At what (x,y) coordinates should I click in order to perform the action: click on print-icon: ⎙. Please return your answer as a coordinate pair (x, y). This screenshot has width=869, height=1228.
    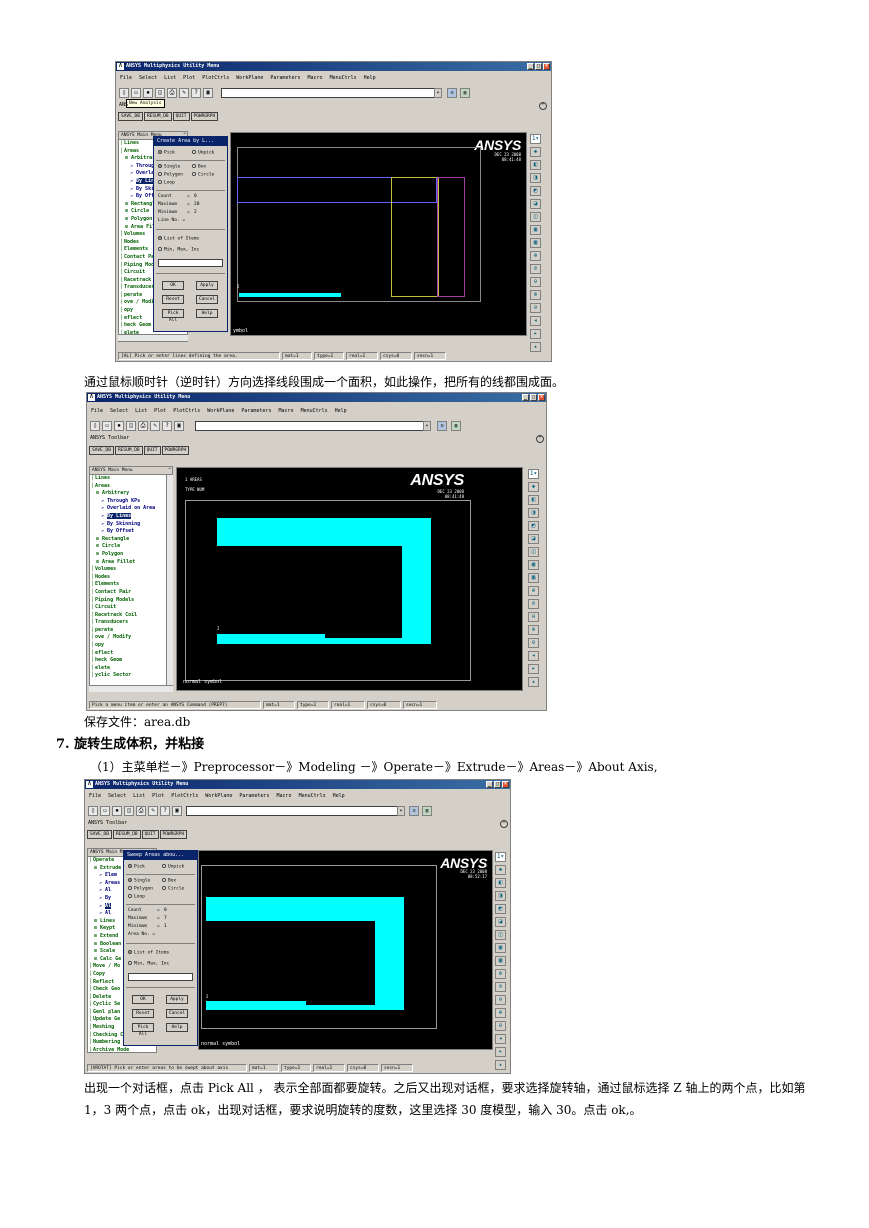
    Looking at the image, I should click on (141, 810).